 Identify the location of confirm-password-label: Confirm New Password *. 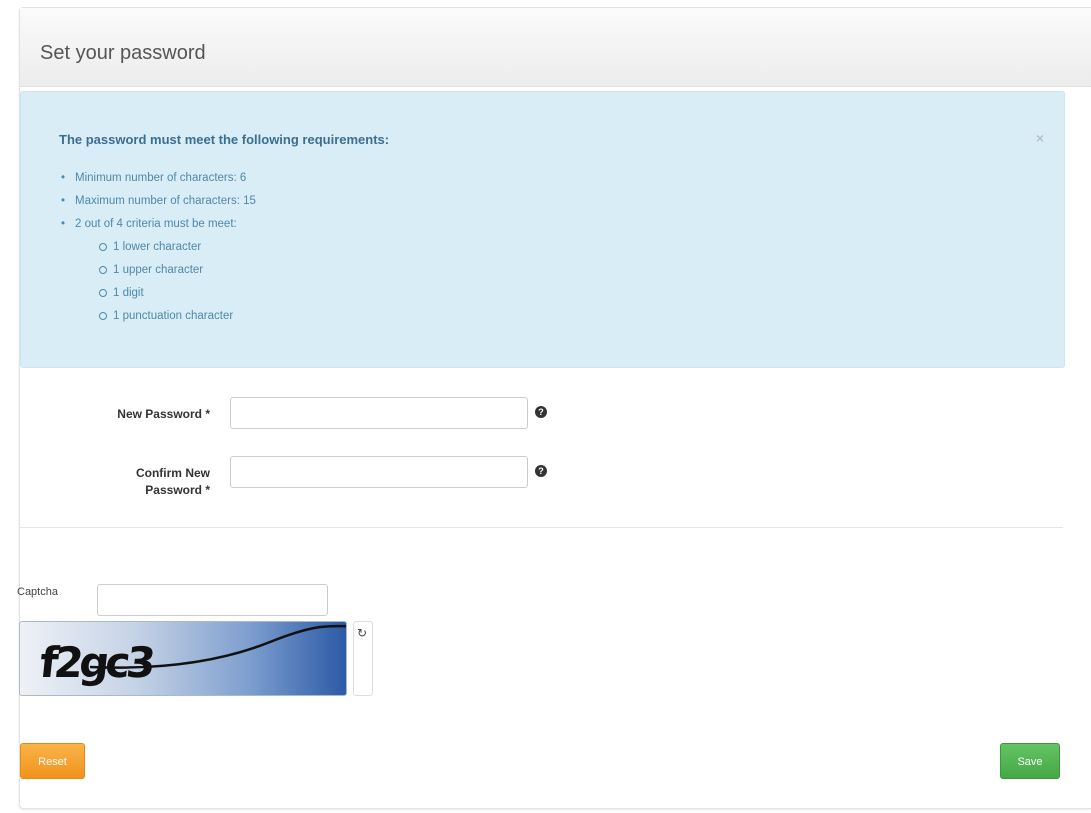
(172, 481).